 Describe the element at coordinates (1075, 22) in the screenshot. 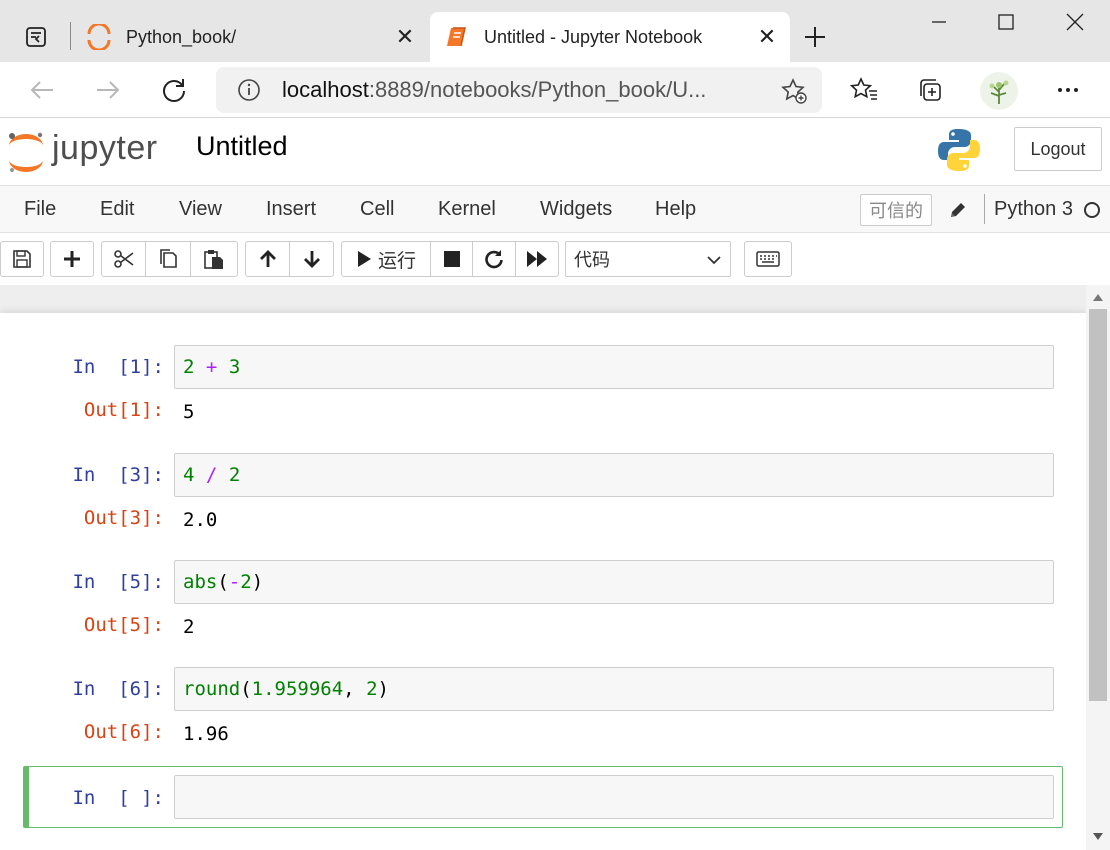

I see `close-window-icon` at that location.